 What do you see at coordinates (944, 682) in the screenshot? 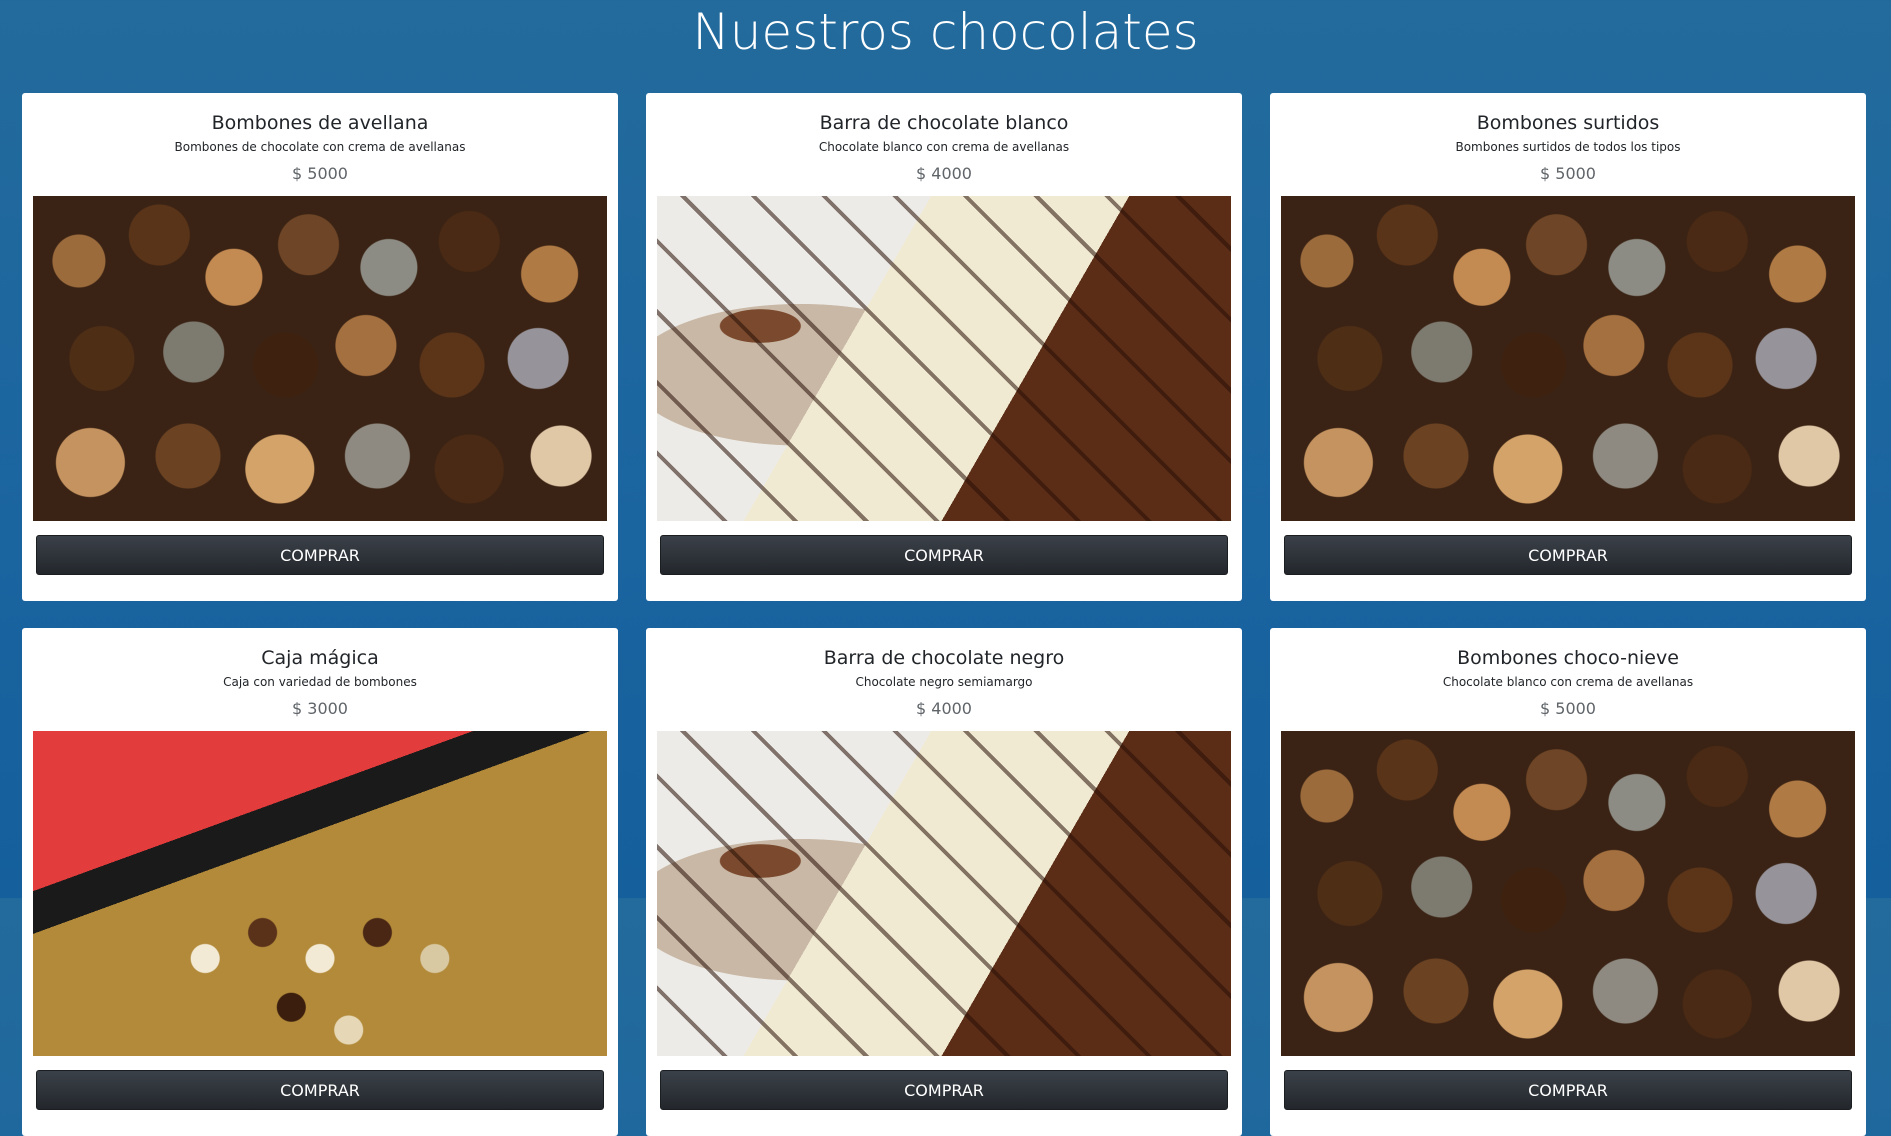
I see `product-description: Chocolate negro semiamargo` at bounding box center [944, 682].